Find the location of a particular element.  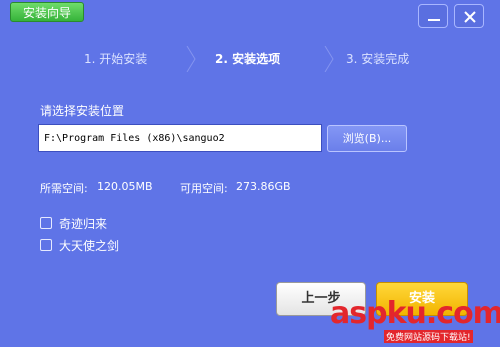

available-space-value: 273.86GB is located at coordinates (263, 186).